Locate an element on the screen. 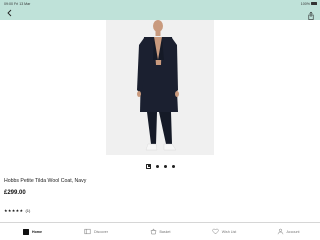  tab-basket: Basket is located at coordinates (160, 231).